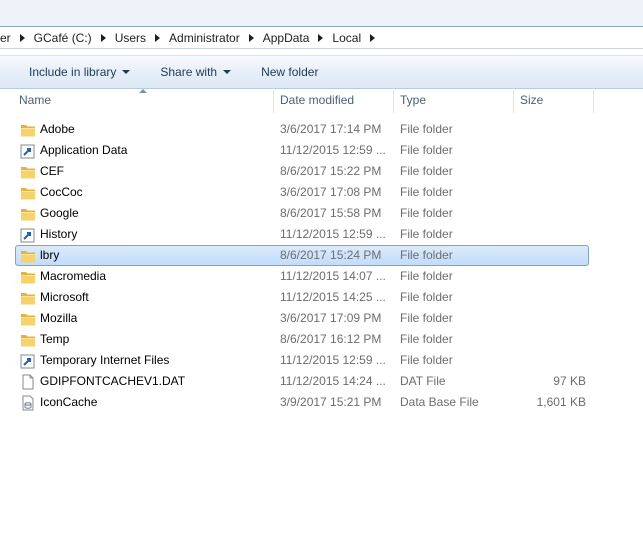 The height and width of the screenshot is (536, 643). I want to click on file-name: IconCache, so click(69, 402).